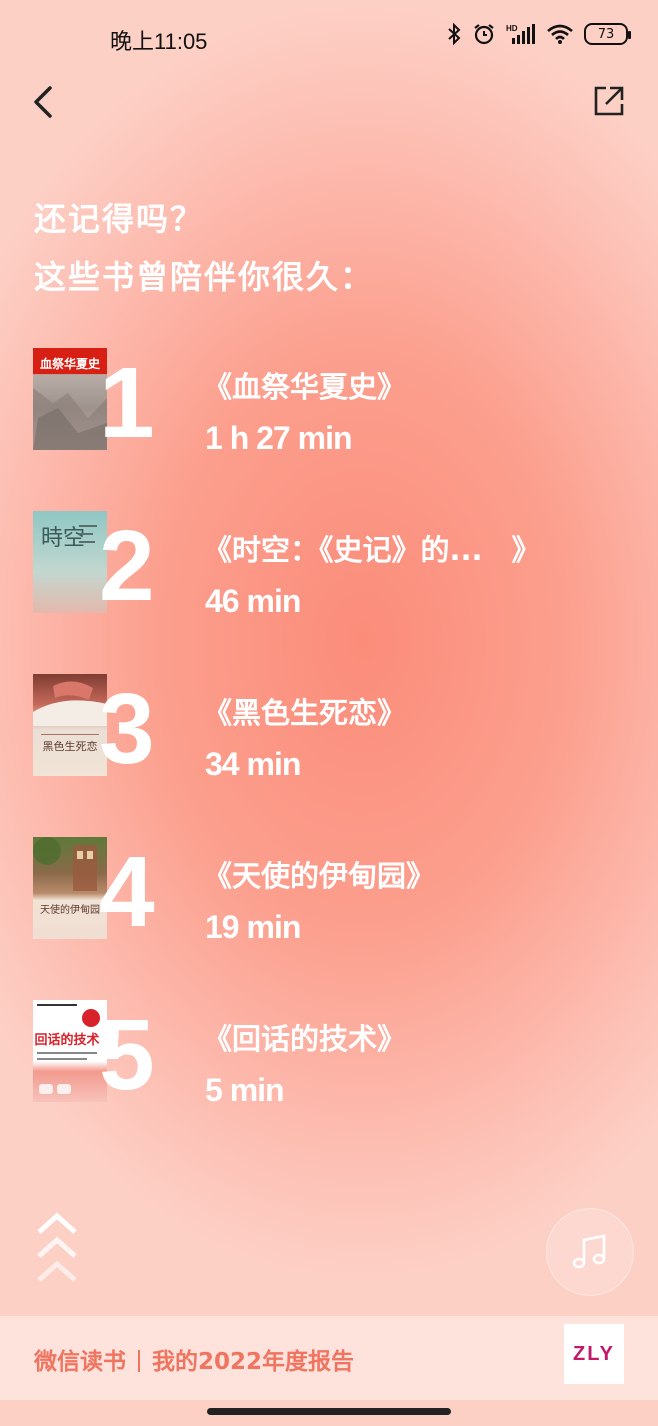 This screenshot has width=658, height=1426. Describe the element at coordinates (70, 562) in the screenshot. I see `book-cover: 時空` at that location.